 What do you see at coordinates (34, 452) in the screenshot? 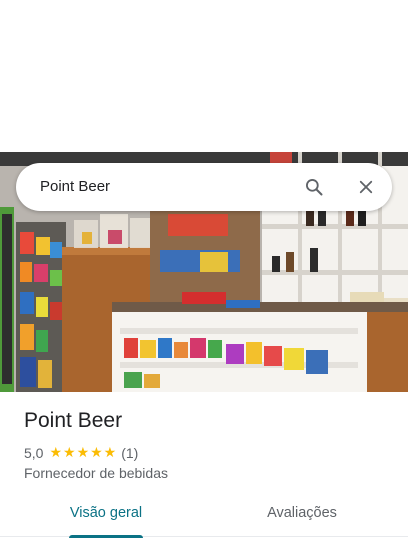
I see `rating-value: 5,0` at bounding box center [34, 452].